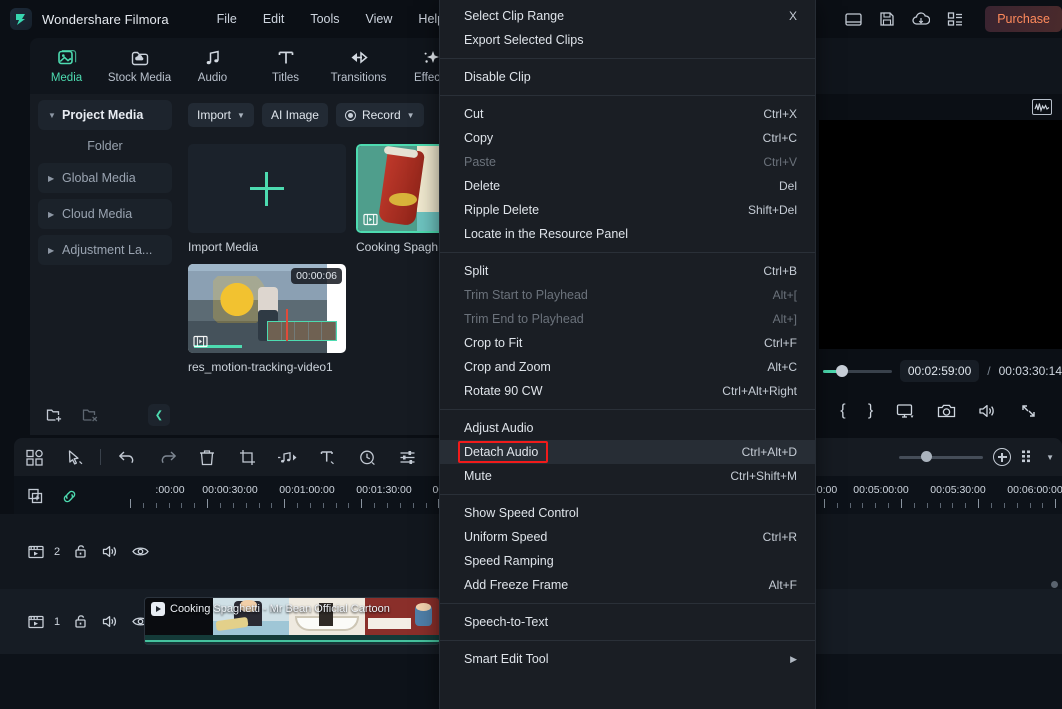  I want to click on media-thumbnail: 00:00:06, so click(267, 308).